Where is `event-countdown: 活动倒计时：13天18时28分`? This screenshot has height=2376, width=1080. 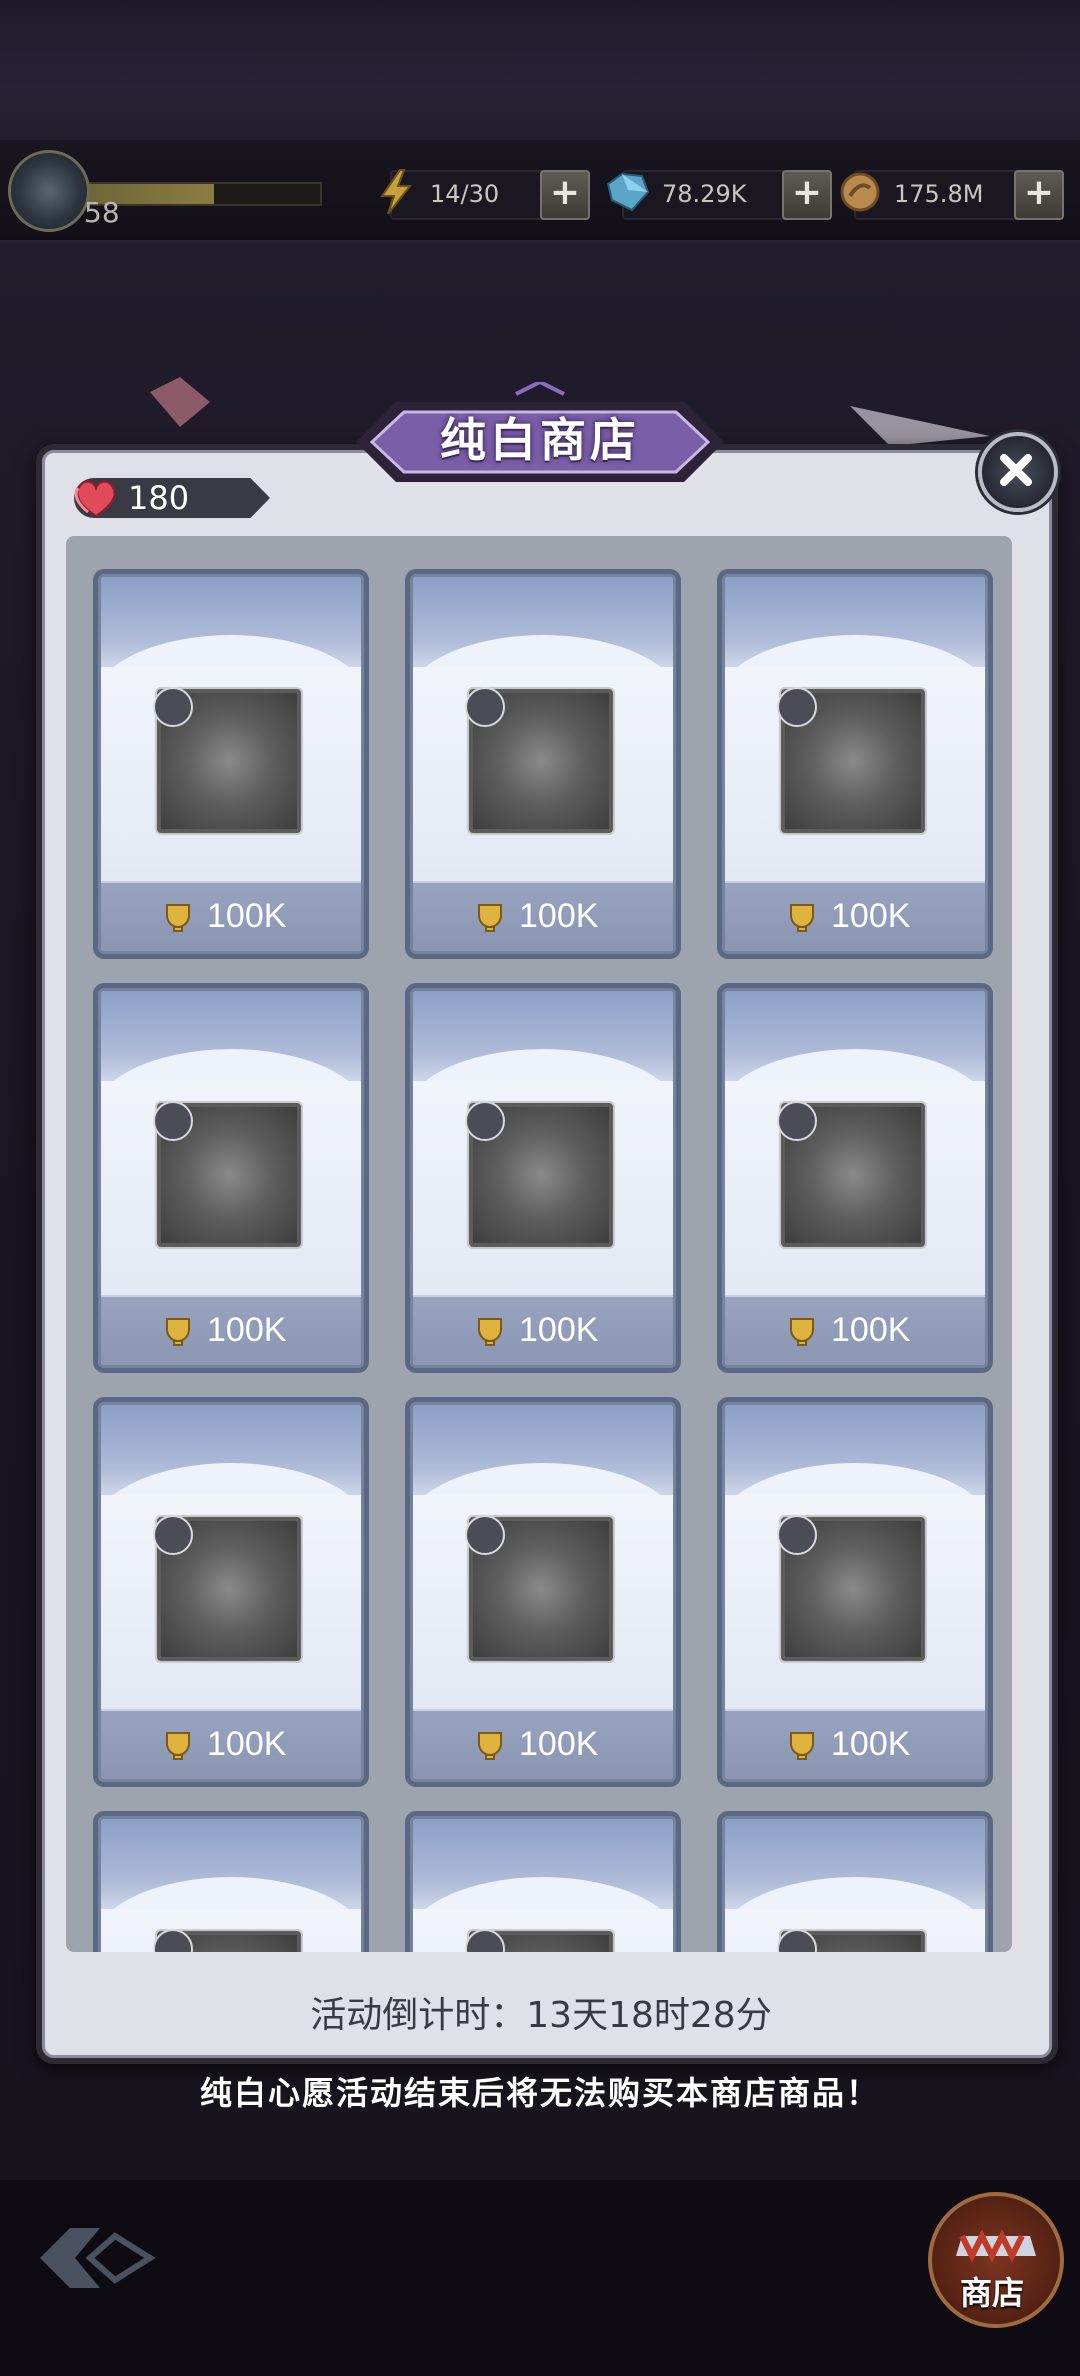
event-countdown: 活动倒计时：13天18时28分 is located at coordinates (541, 2015).